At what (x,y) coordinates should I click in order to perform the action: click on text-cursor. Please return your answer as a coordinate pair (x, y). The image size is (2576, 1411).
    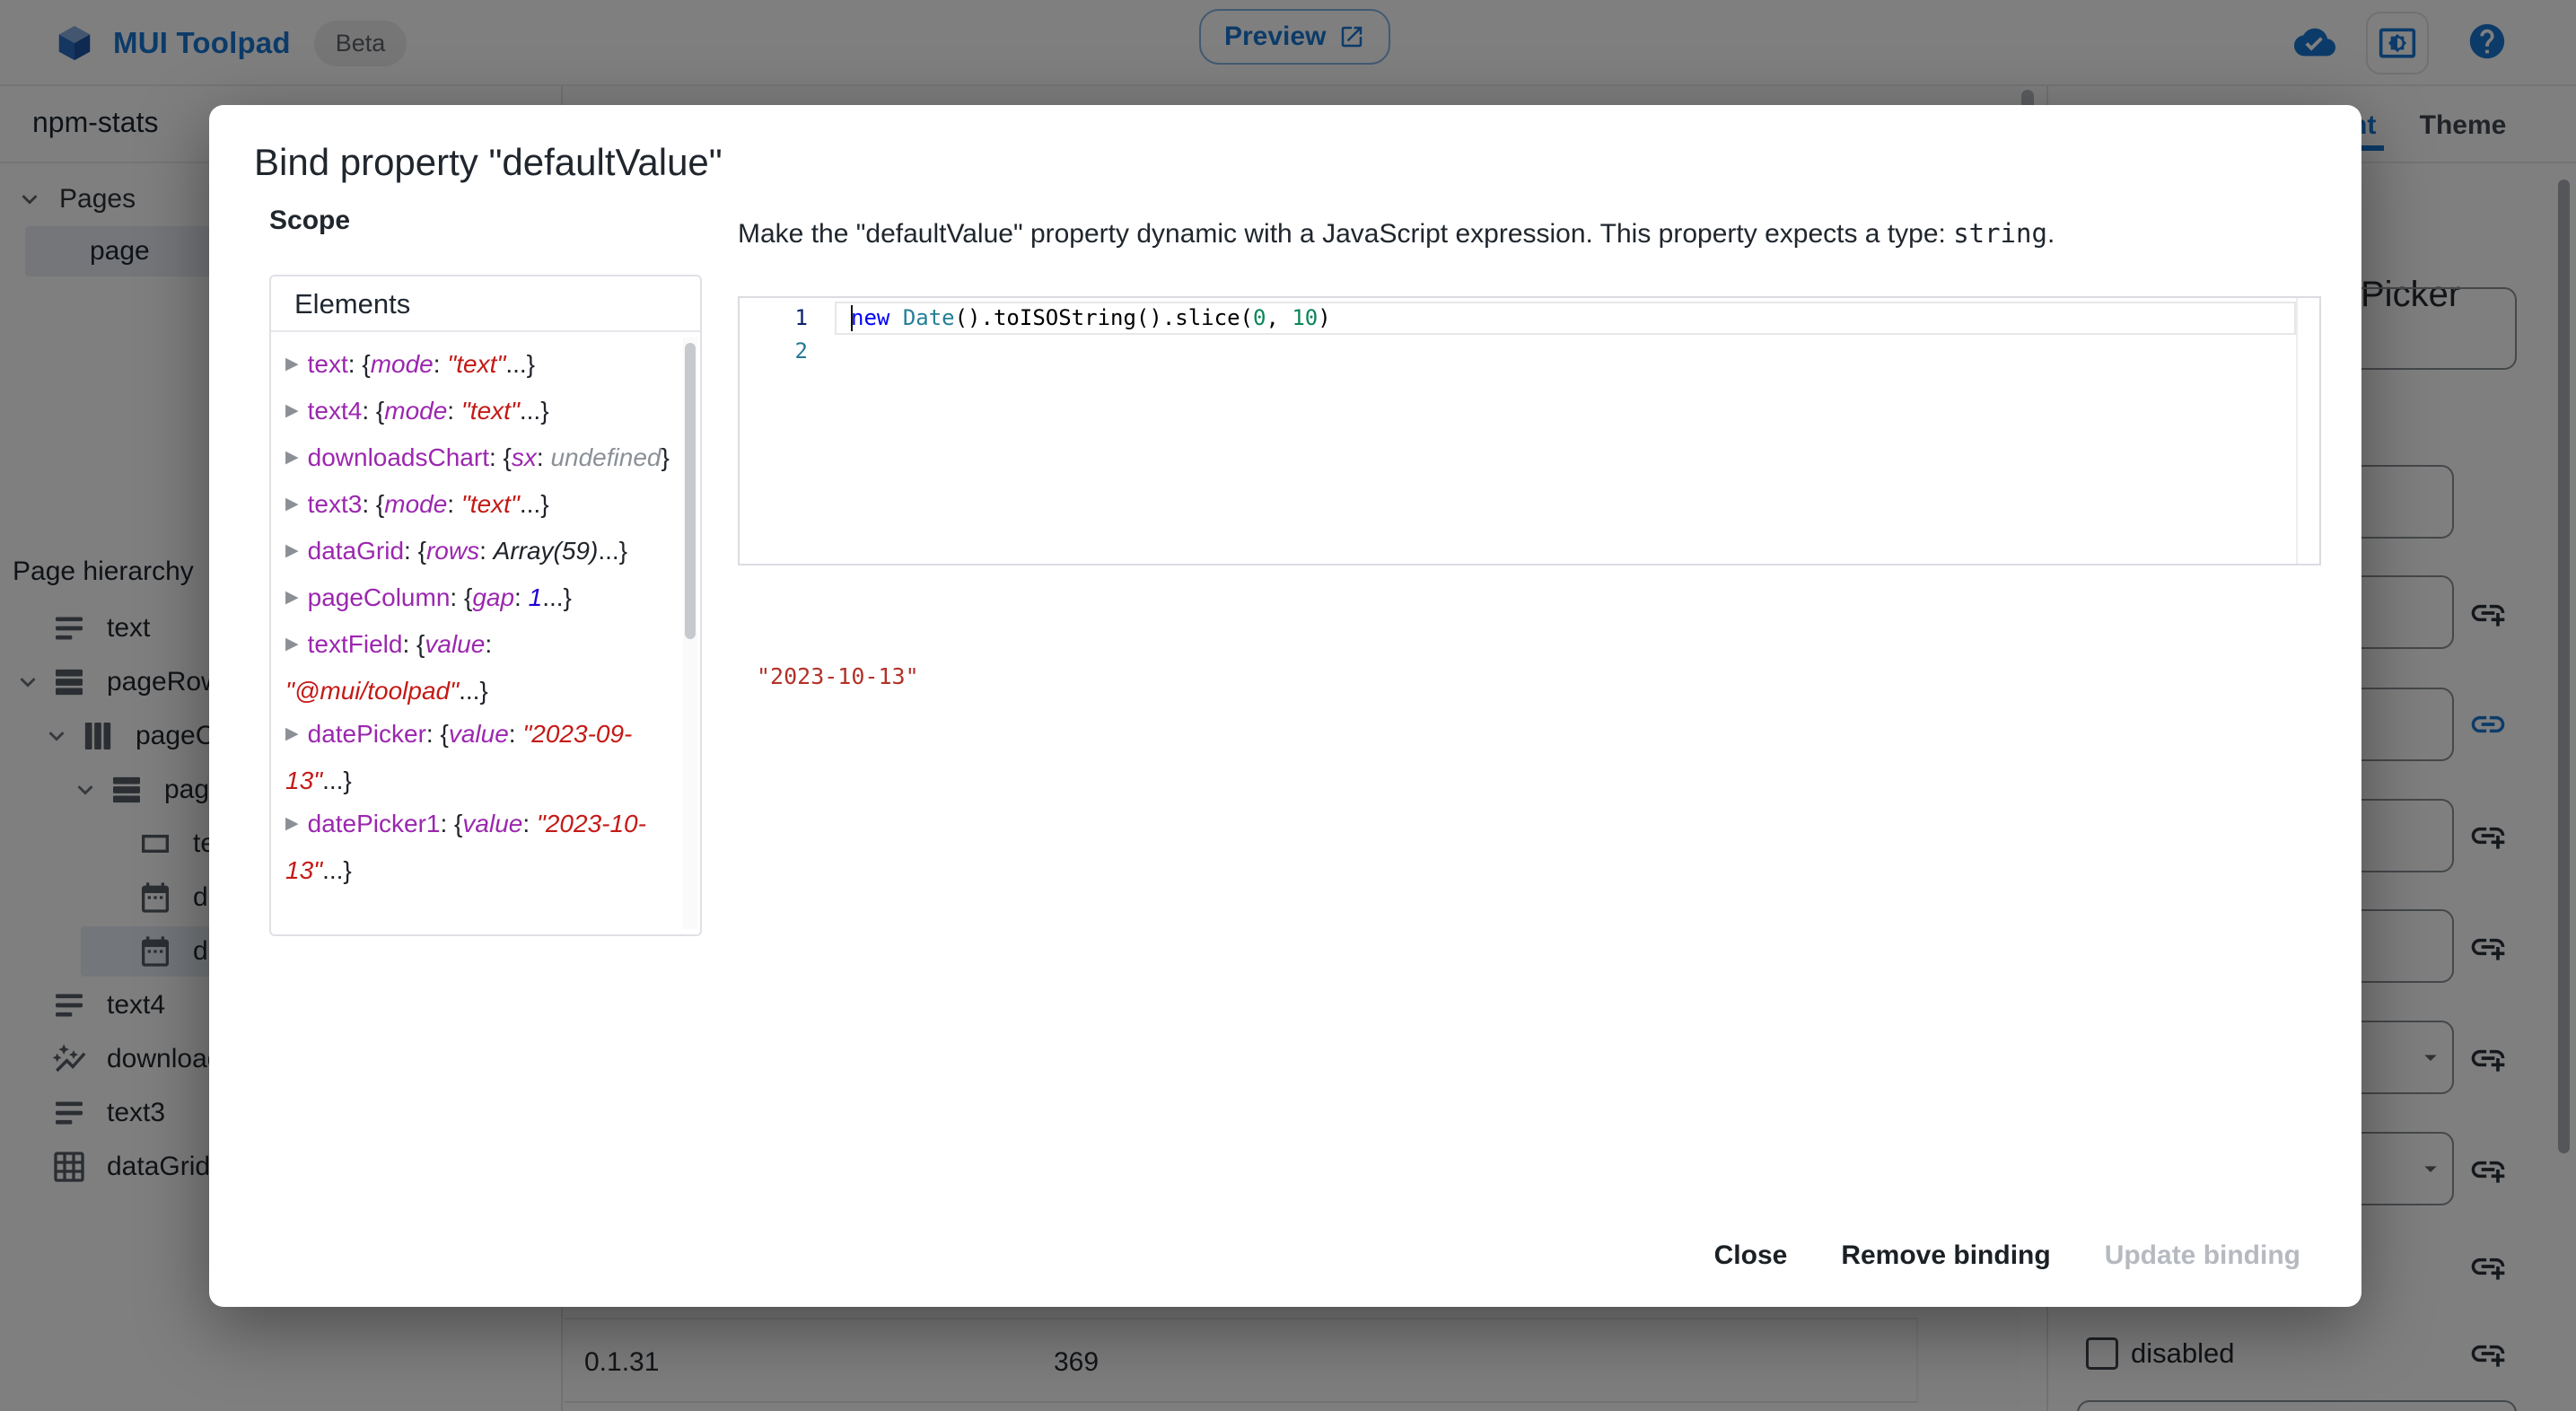
    Looking at the image, I should click on (852, 318).